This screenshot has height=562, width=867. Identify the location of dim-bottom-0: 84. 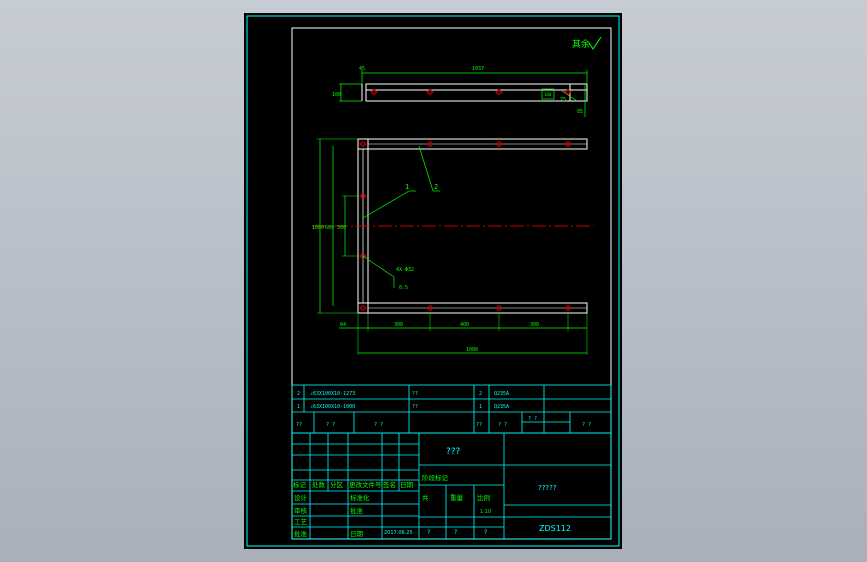
(343, 325).